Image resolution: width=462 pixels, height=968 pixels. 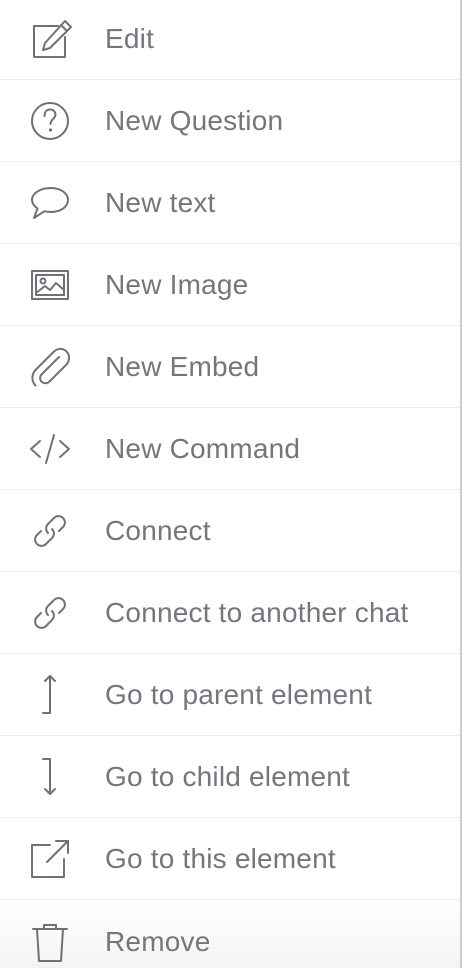 I want to click on menu-item-label: Connect, so click(x=158, y=530).